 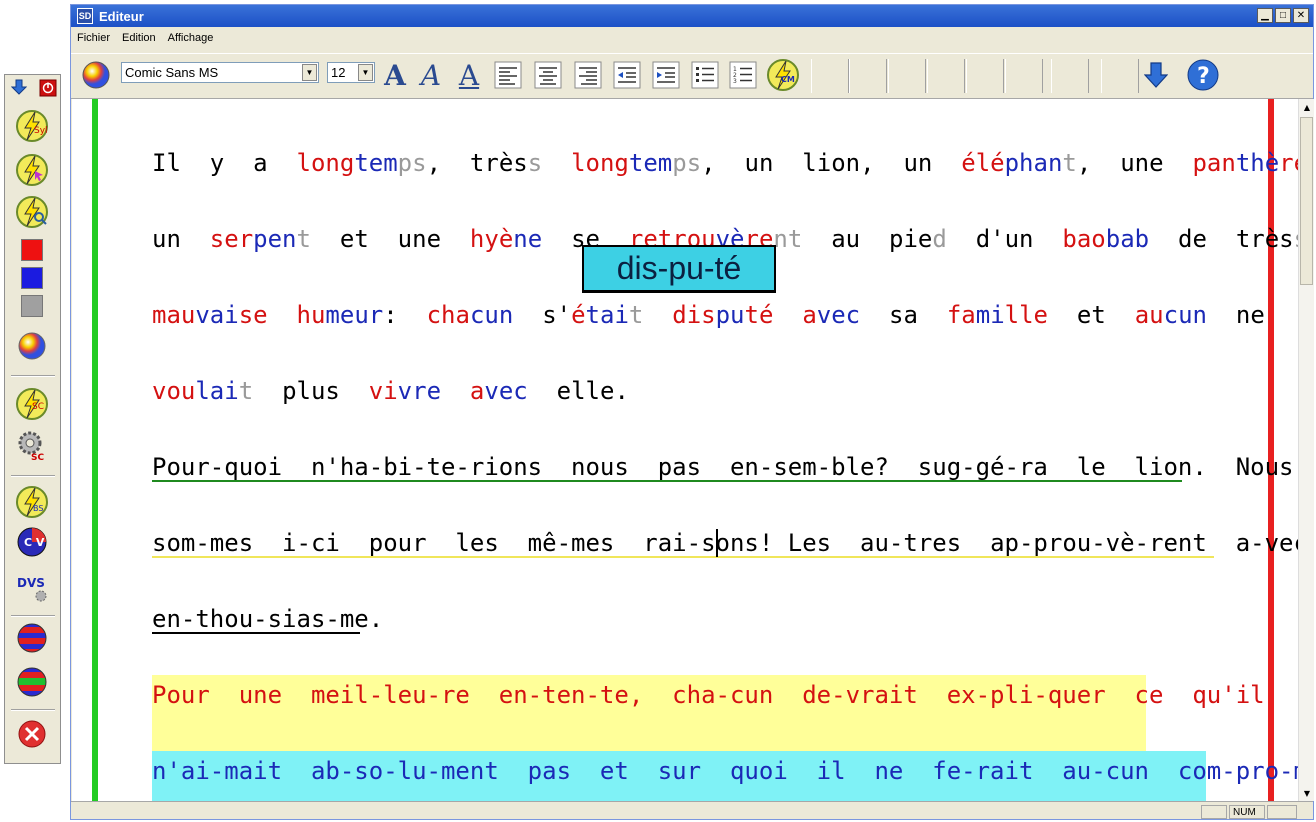 What do you see at coordinates (1149, 315) in the screenshot?
I see `text-segment: au` at bounding box center [1149, 315].